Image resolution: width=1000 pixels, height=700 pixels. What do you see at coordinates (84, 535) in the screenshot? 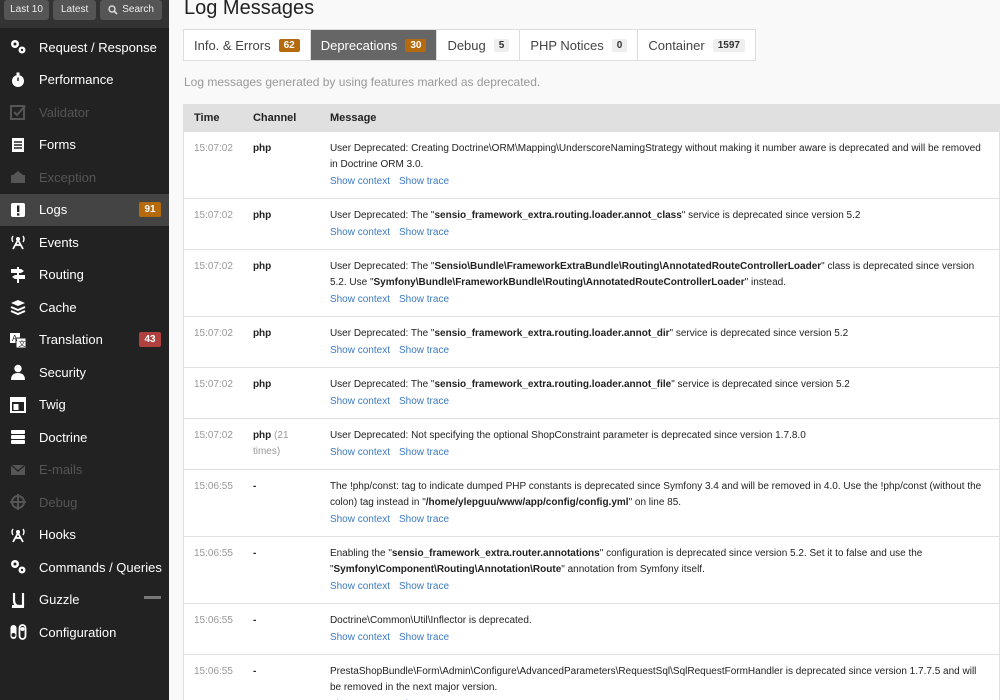
I see `sidebar-item-hooks: Hooks` at bounding box center [84, 535].